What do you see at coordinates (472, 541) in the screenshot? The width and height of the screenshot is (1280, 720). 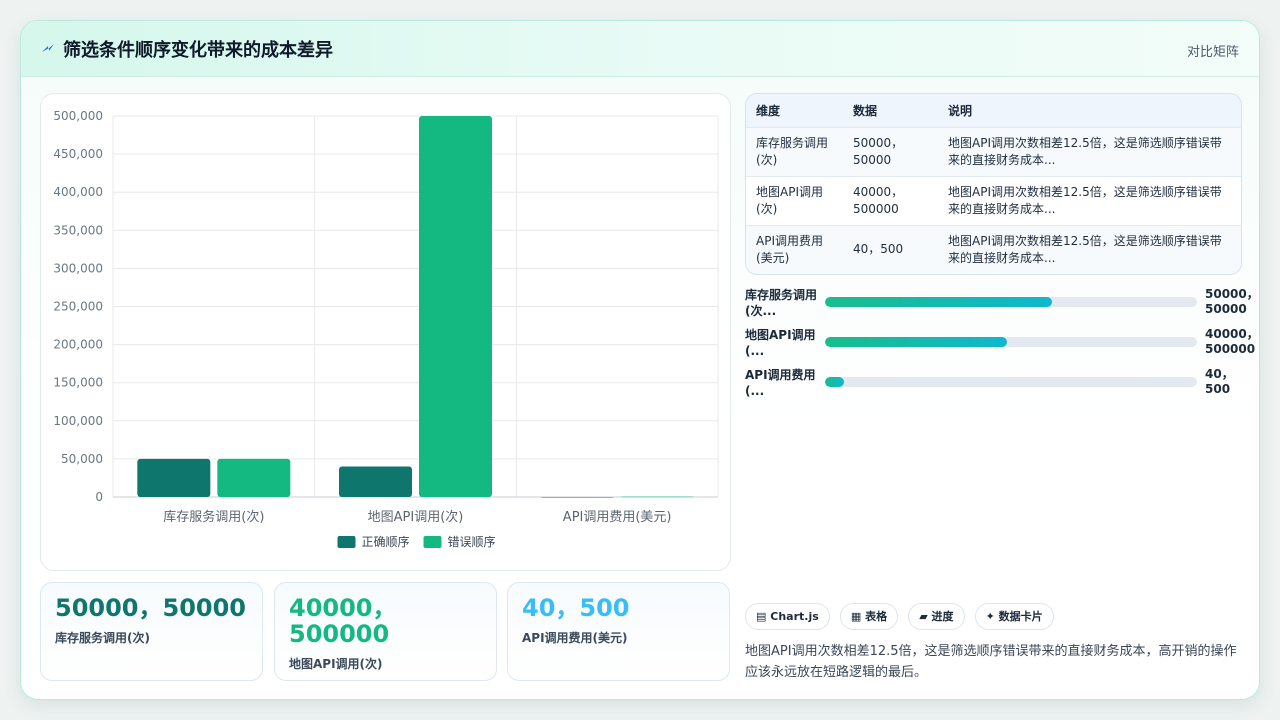 I see `legend-label: 错误顺序` at bounding box center [472, 541].